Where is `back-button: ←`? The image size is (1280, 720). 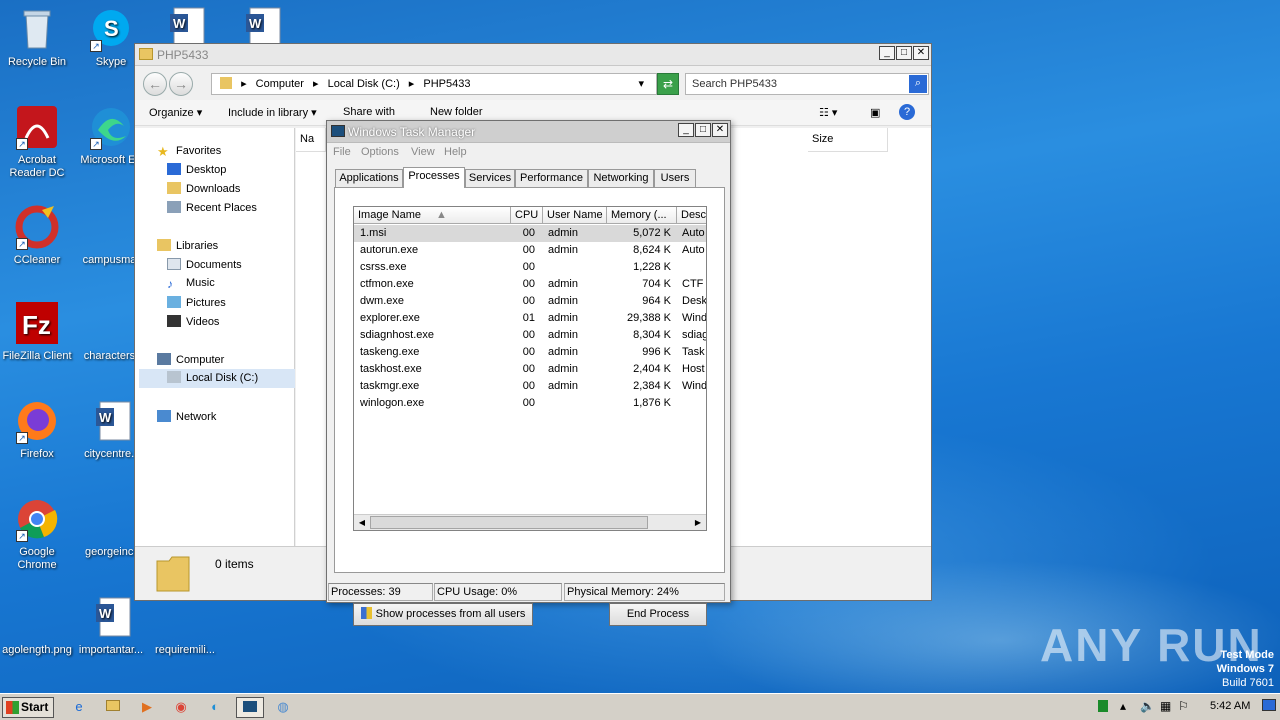 back-button: ← is located at coordinates (155, 84).